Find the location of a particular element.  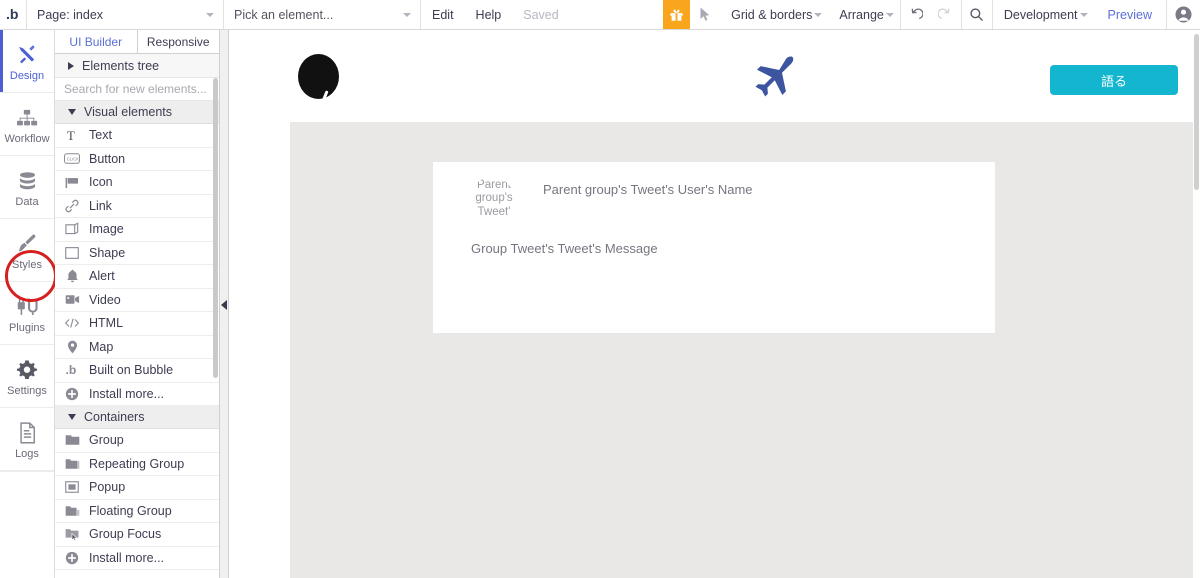

black-circle-avatar-icon is located at coordinates (318, 82).